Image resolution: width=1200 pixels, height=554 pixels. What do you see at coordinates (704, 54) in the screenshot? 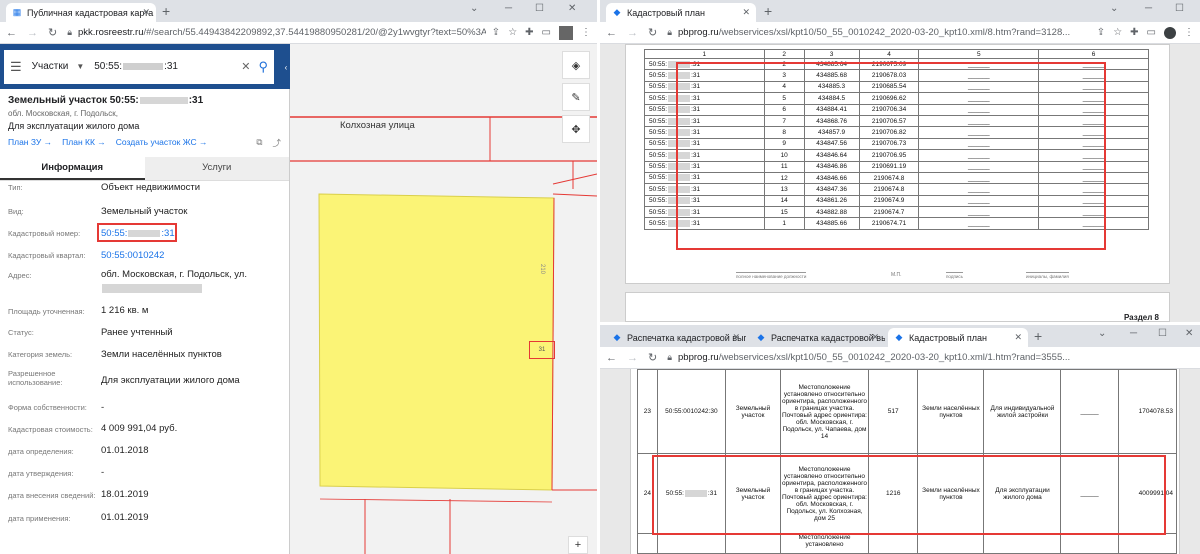
I see `header-cell: 1` at bounding box center [704, 54].